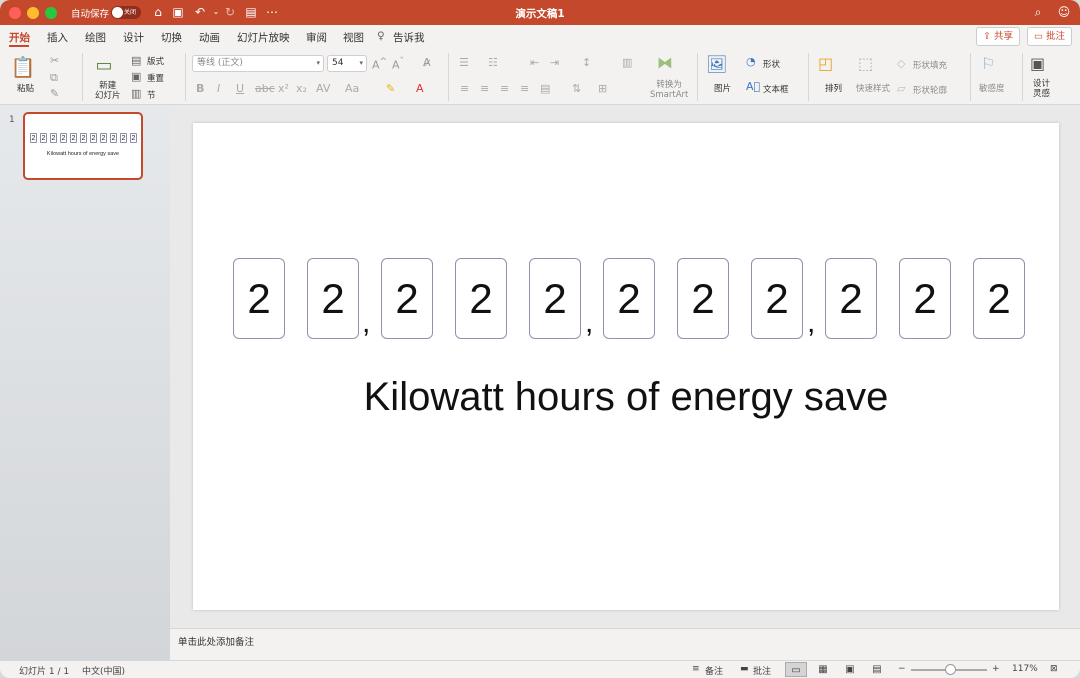 Image resolution: width=1080 pixels, height=678 pixels. What do you see at coordinates (998, 36) in the screenshot?
I see `share-button: ⇪ 共享` at bounding box center [998, 36].